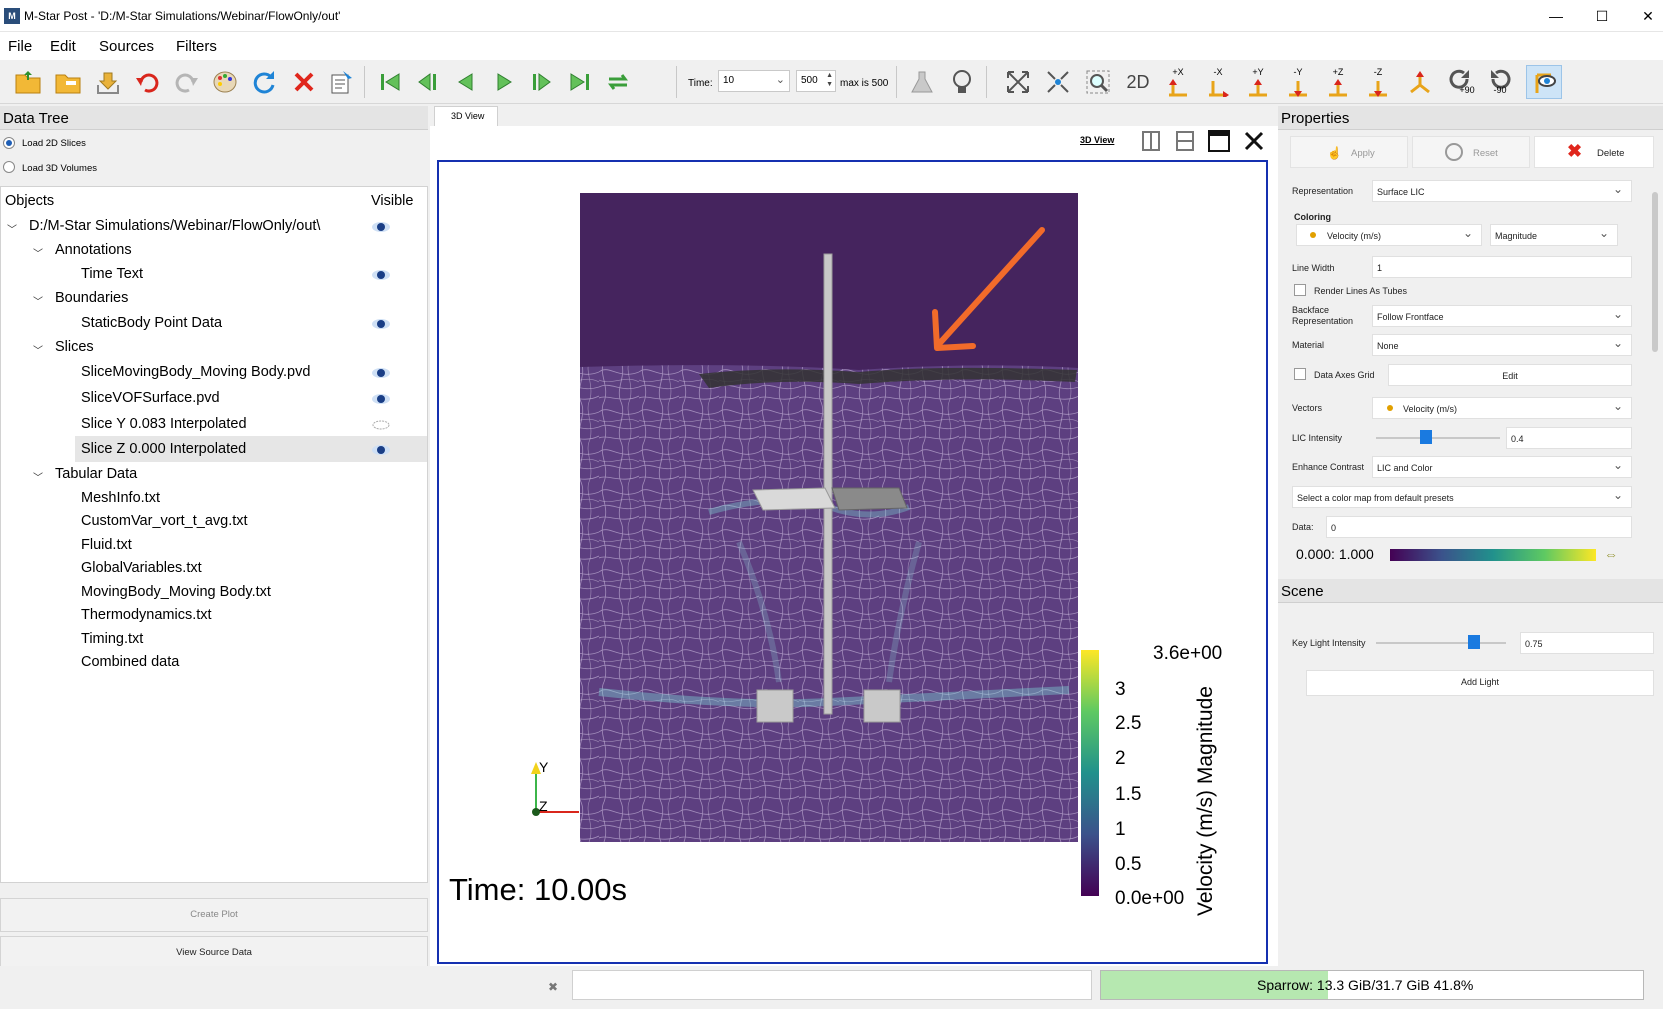 The image size is (1663, 1009). I want to click on rotate-minus-90-icon: -90, so click(1500, 82).